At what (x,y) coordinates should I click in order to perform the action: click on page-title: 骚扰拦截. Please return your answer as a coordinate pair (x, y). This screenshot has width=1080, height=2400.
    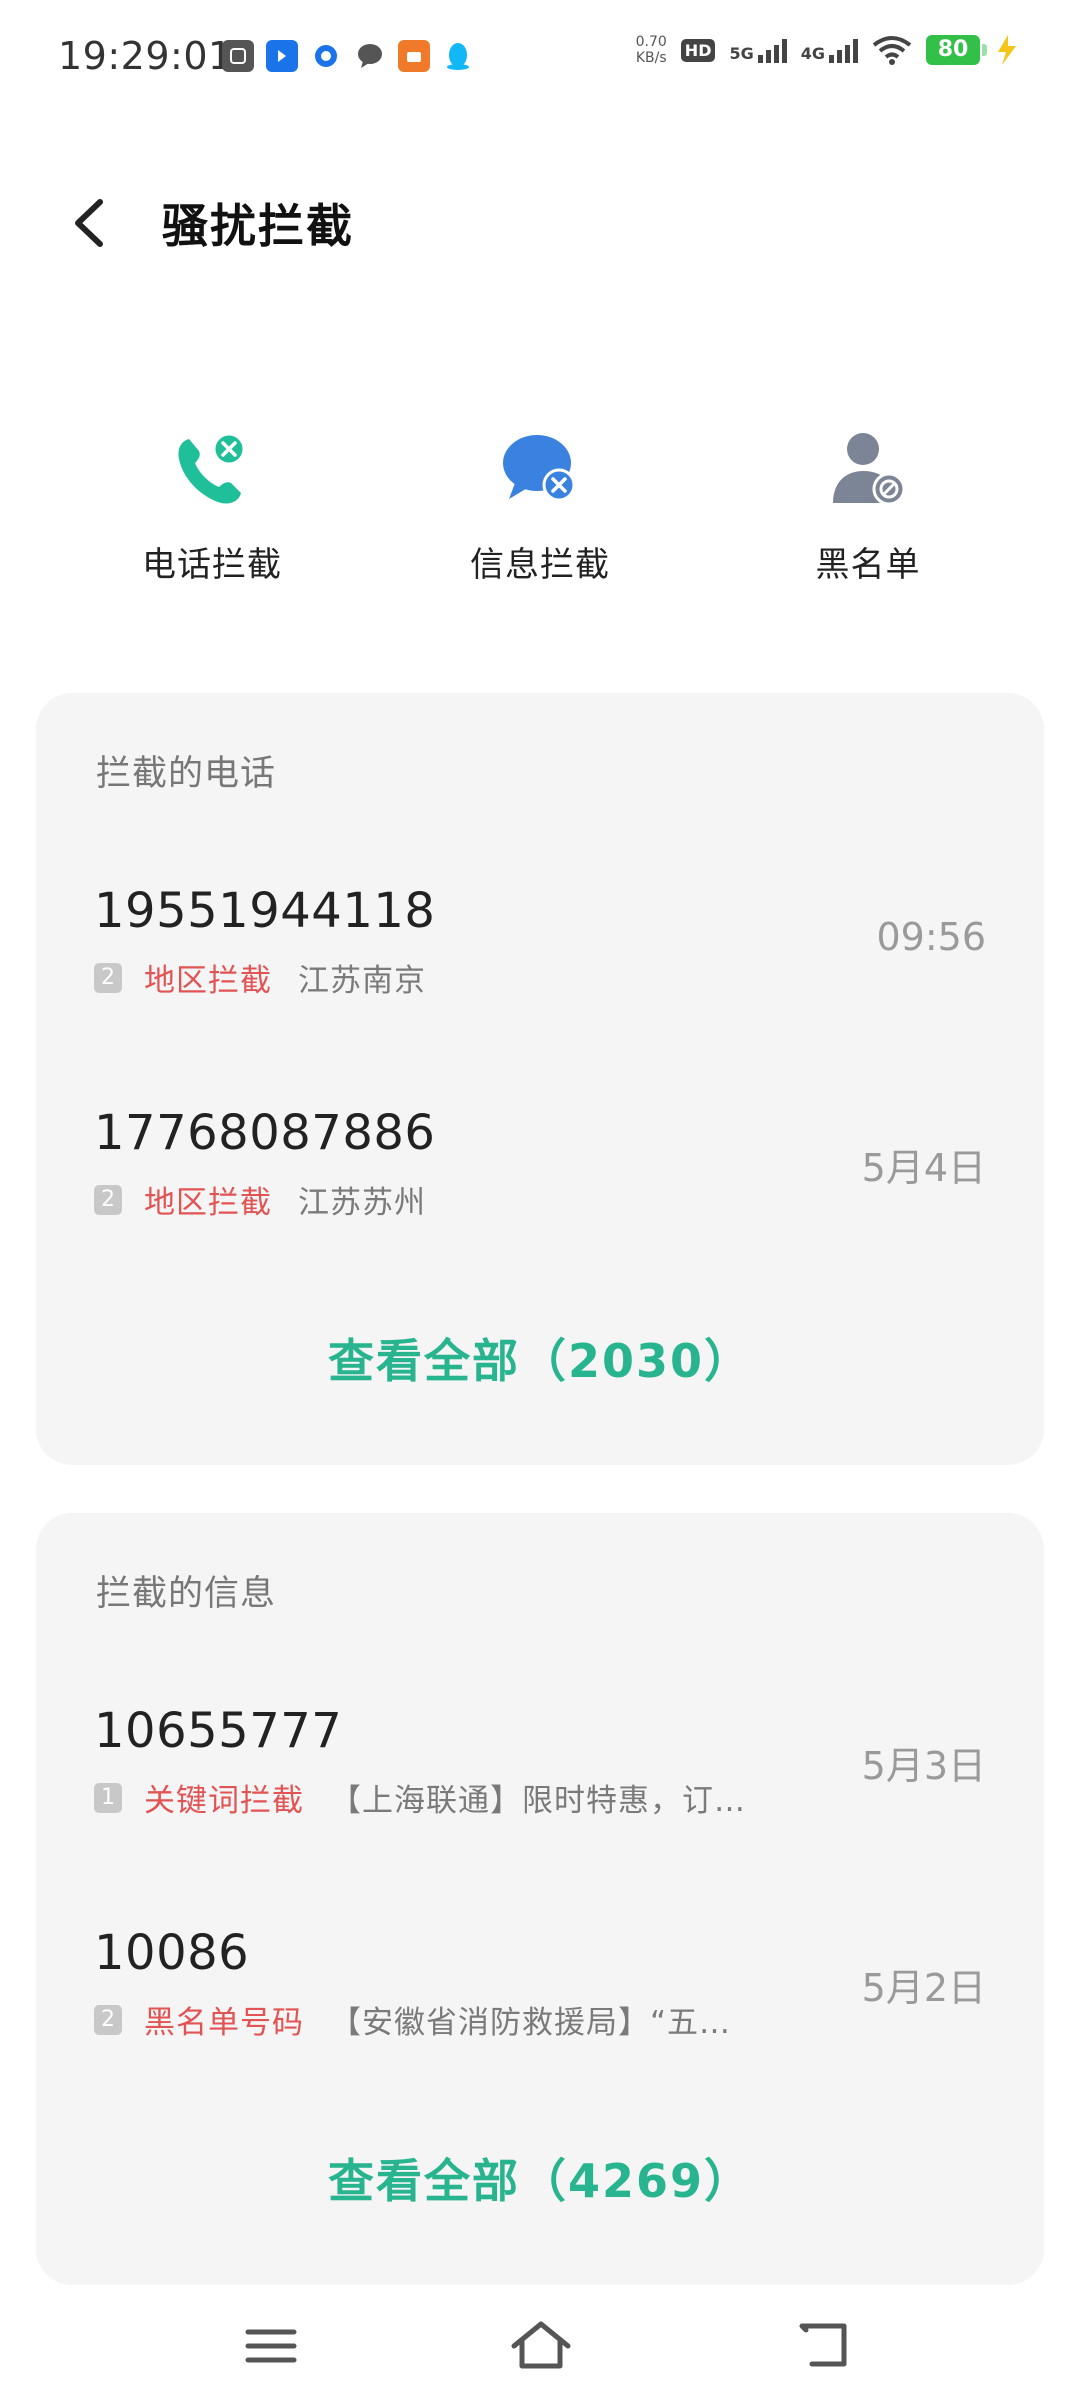
    Looking at the image, I should click on (258, 226).